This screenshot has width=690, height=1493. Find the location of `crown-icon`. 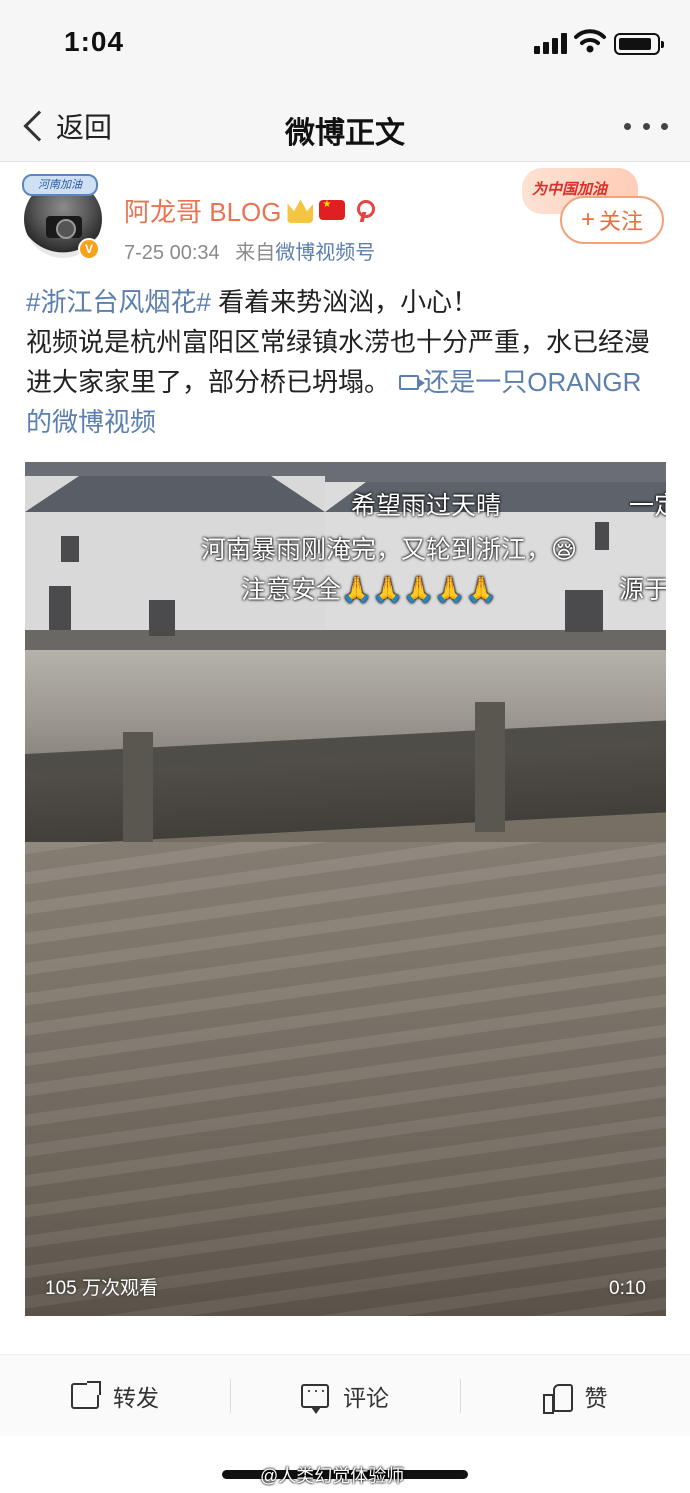

crown-icon is located at coordinates (300, 211).